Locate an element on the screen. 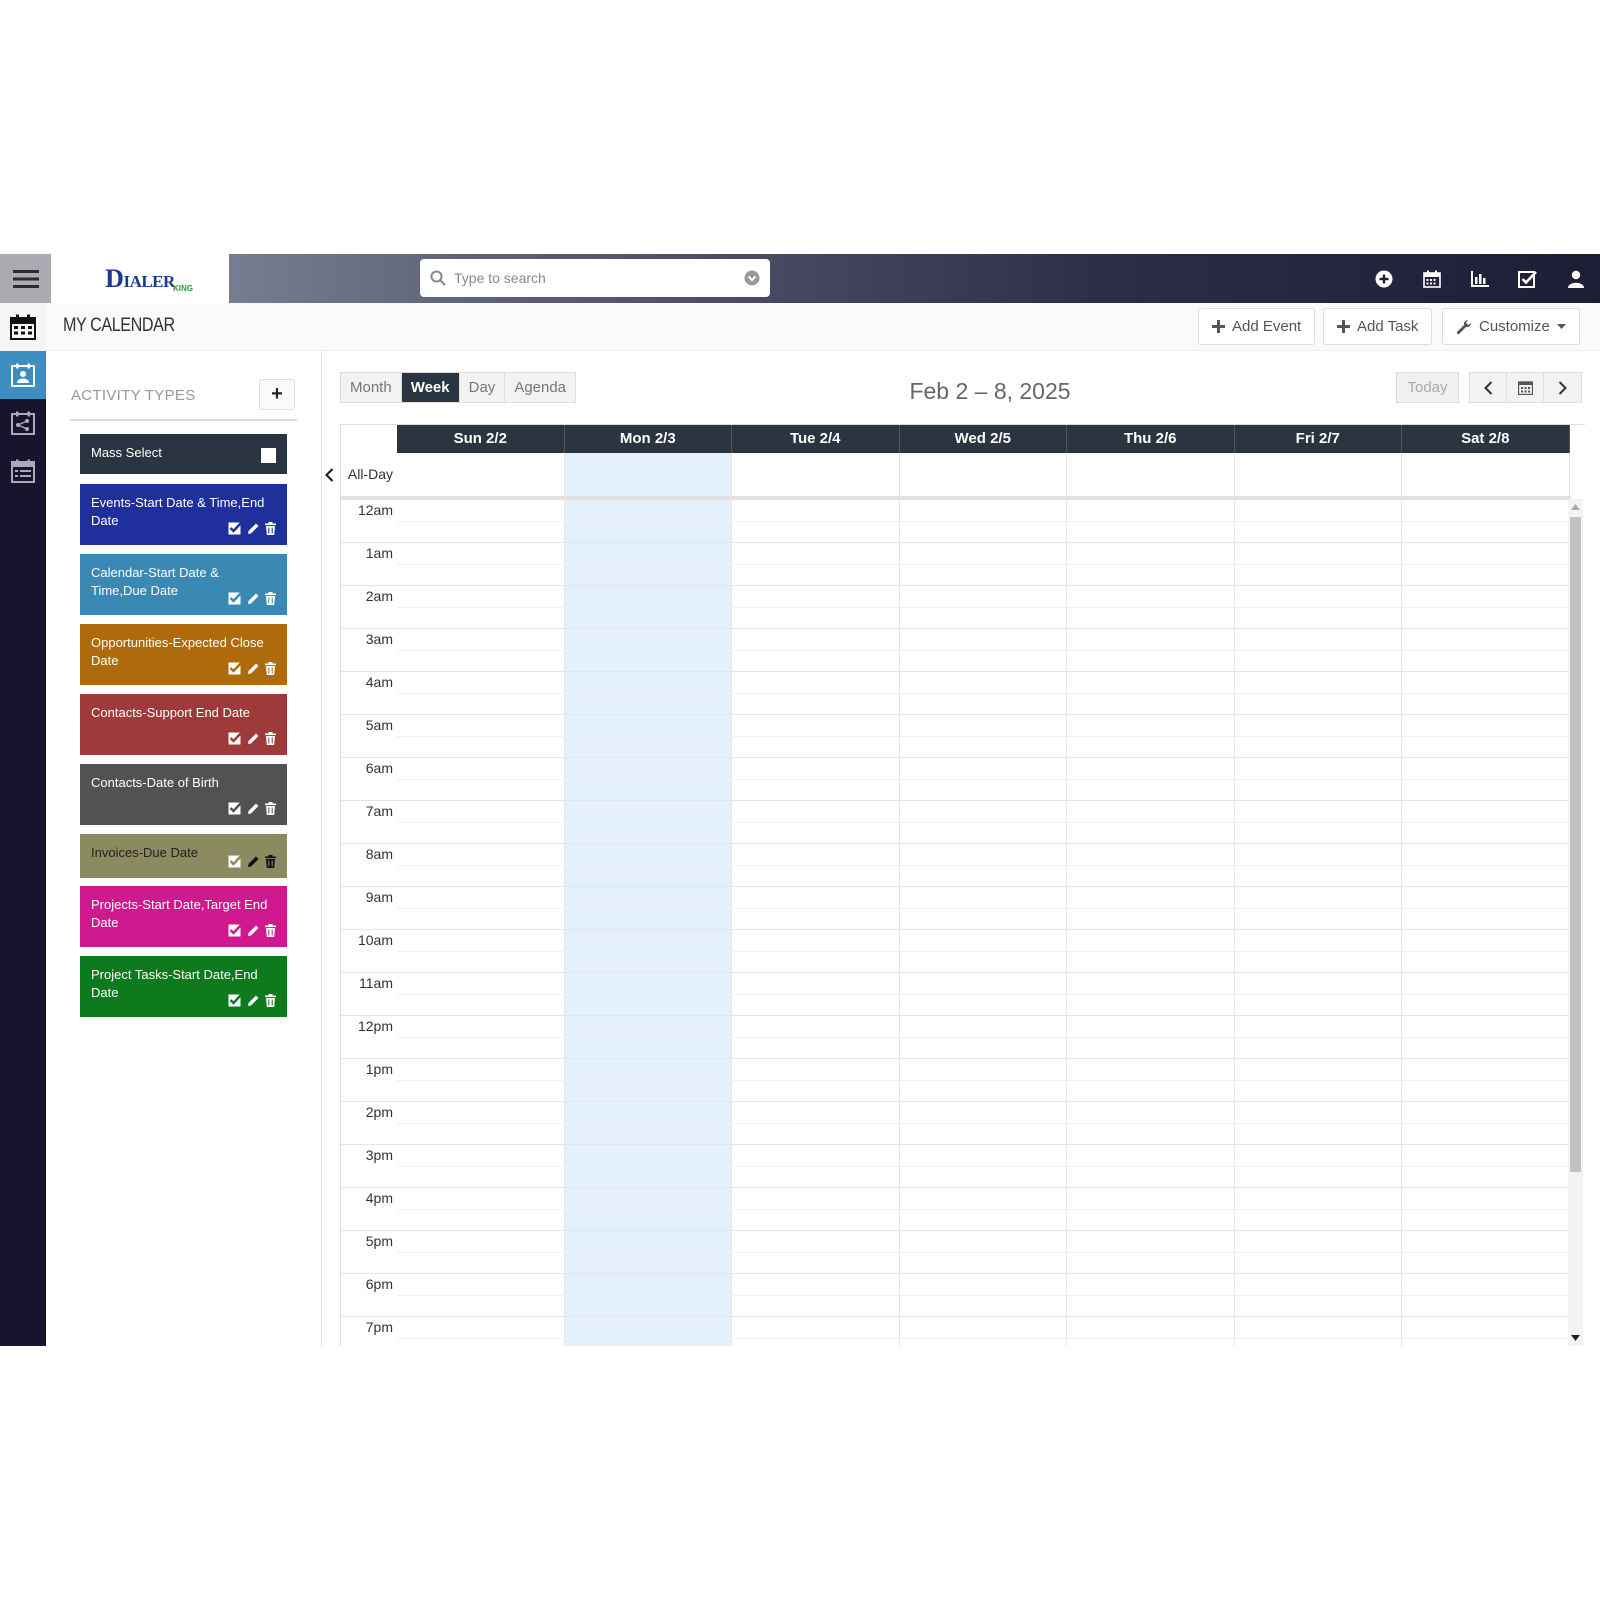 The image size is (1600, 1600). activity-type-item: Opportunities-Expected Close Date is located at coordinates (183, 654).